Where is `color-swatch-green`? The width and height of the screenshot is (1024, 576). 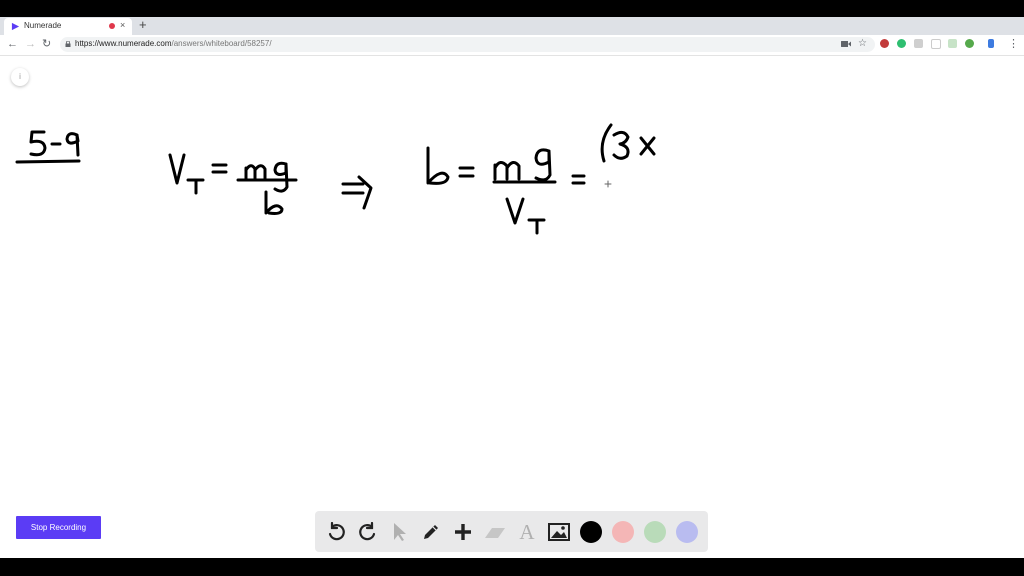
color-swatch-green is located at coordinates (655, 532).